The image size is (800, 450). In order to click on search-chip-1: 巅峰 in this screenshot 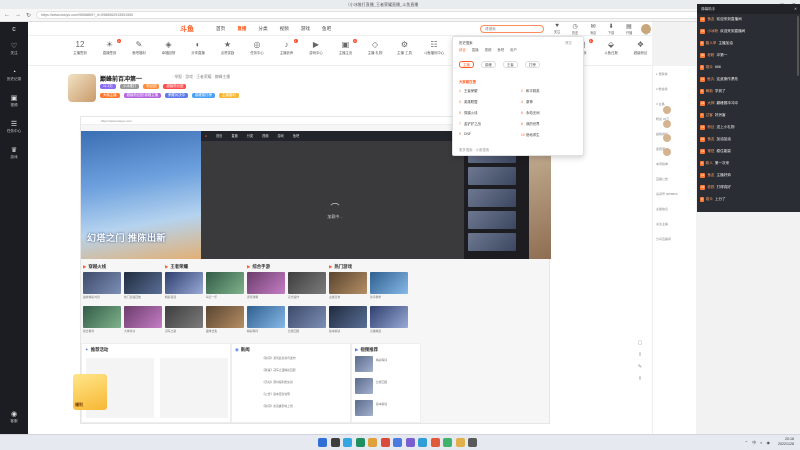, I will do `click(488, 64)`.